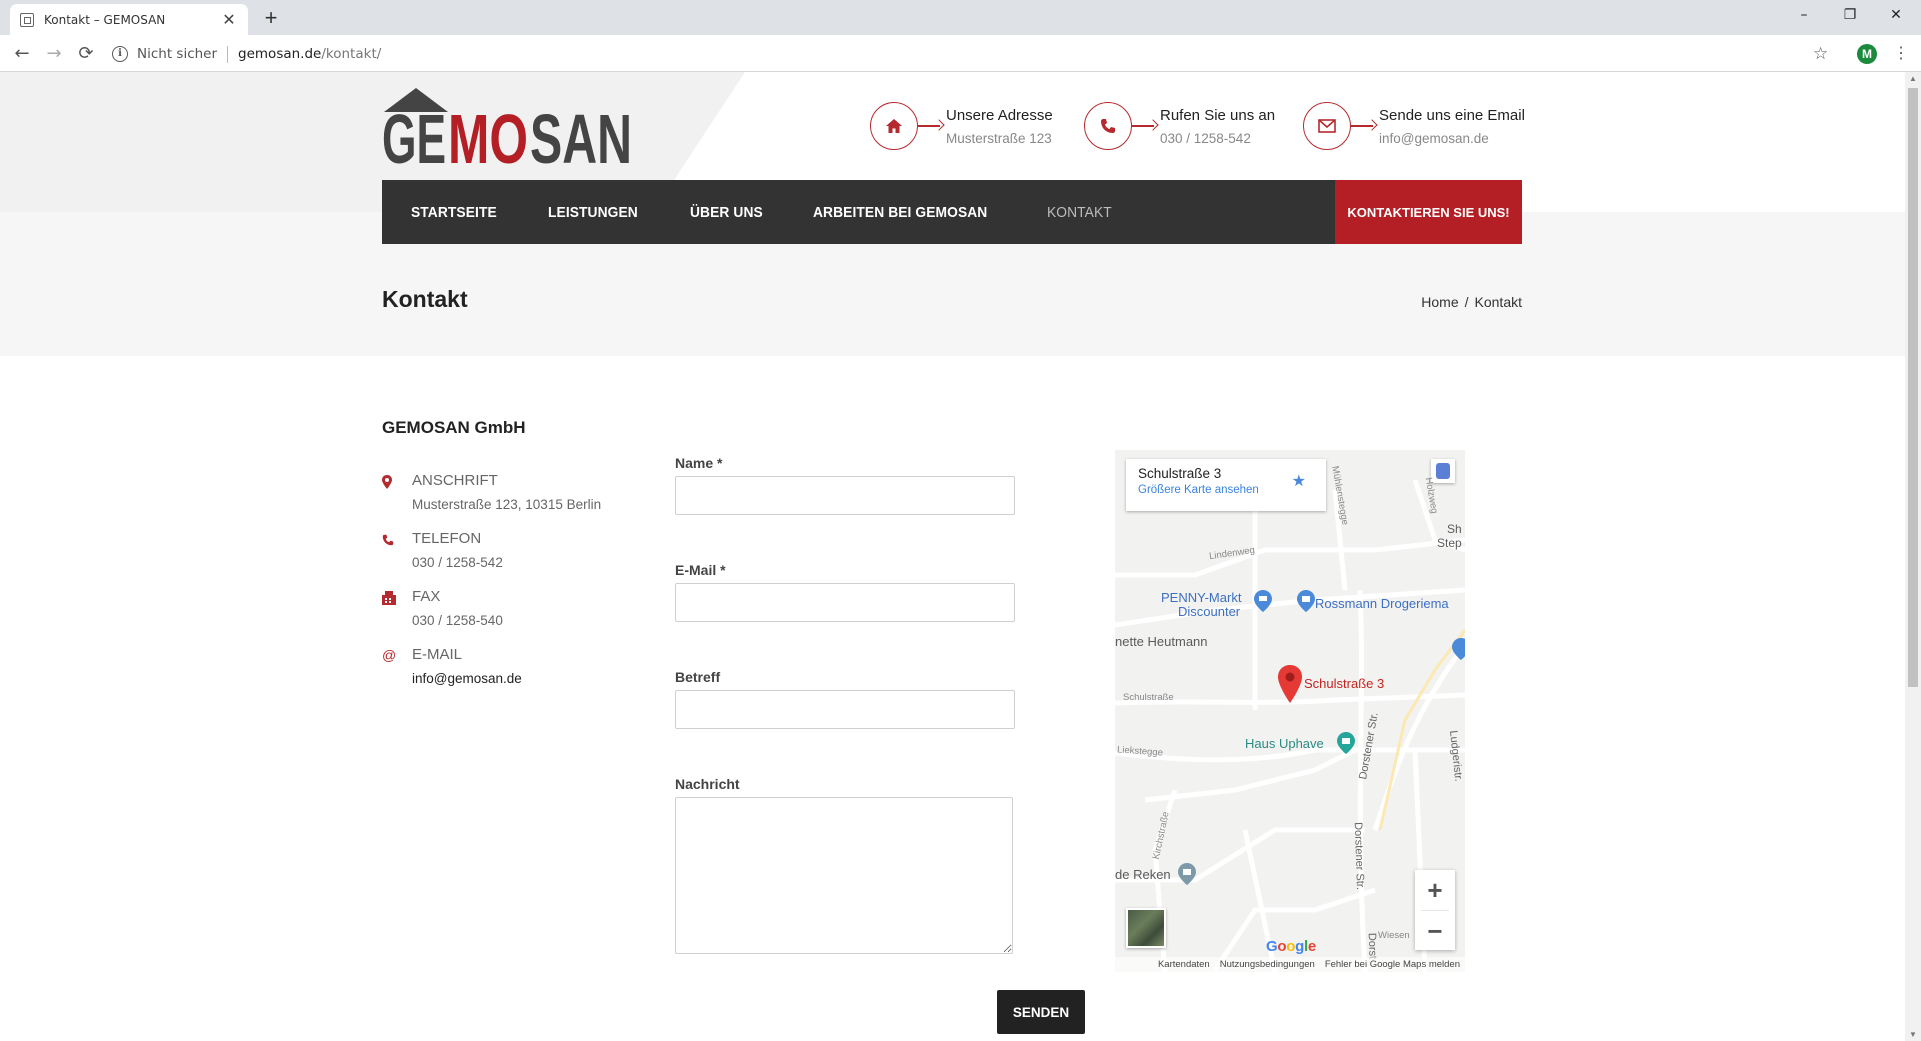 This screenshot has width=1921, height=1041. What do you see at coordinates (1913, 78) in the screenshot?
I see `scroll-up-icon: ▲` at bounding box center [1913, 78].